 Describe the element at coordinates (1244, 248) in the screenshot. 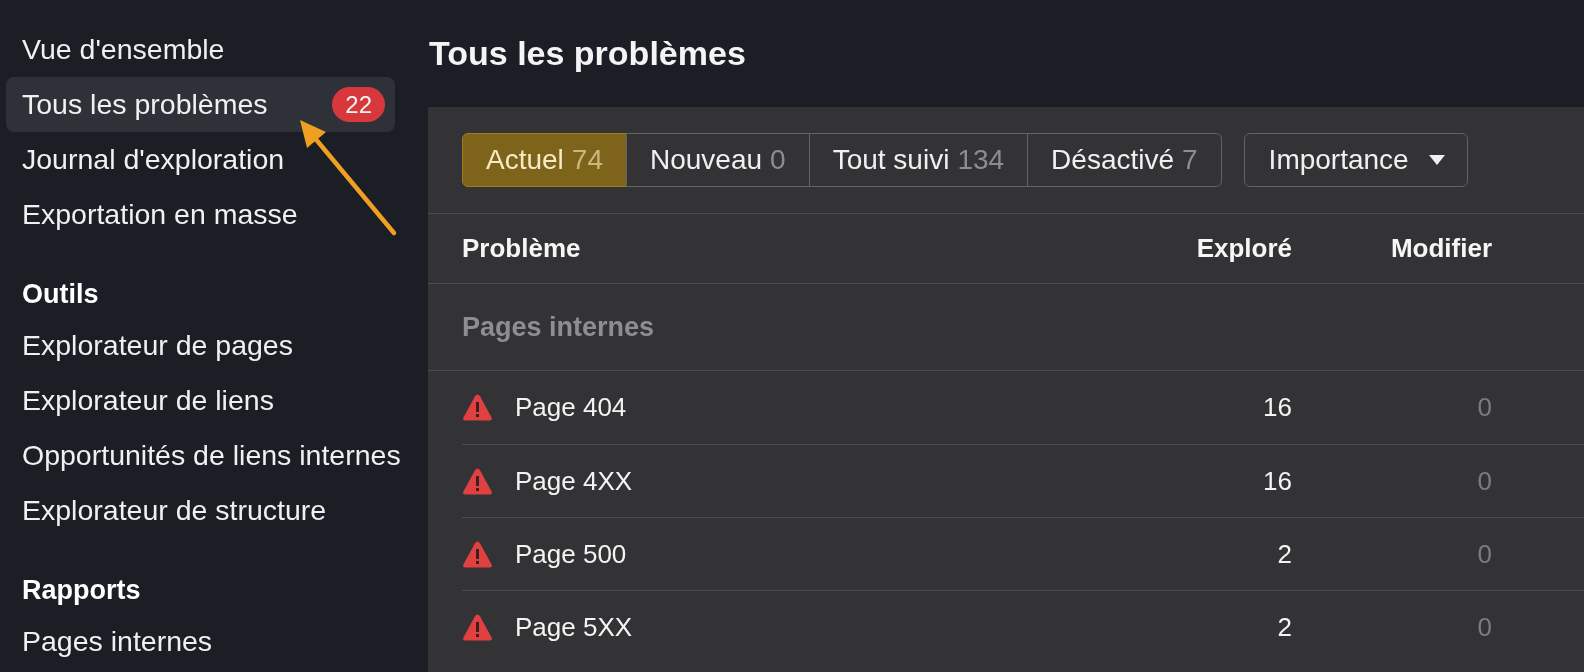

I see `column-header: Exploré` at that location.